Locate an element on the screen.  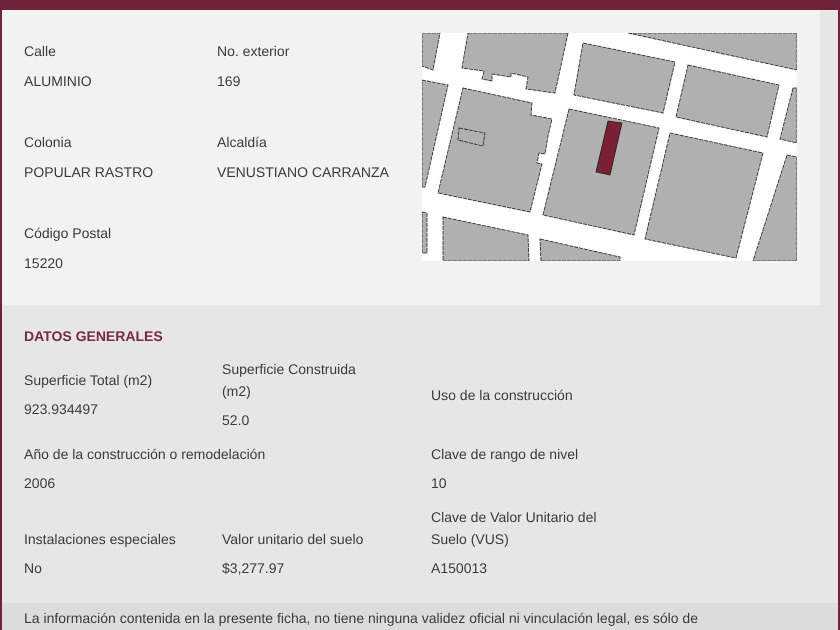
field-value: 2006 is located at coordinates (40, 483).